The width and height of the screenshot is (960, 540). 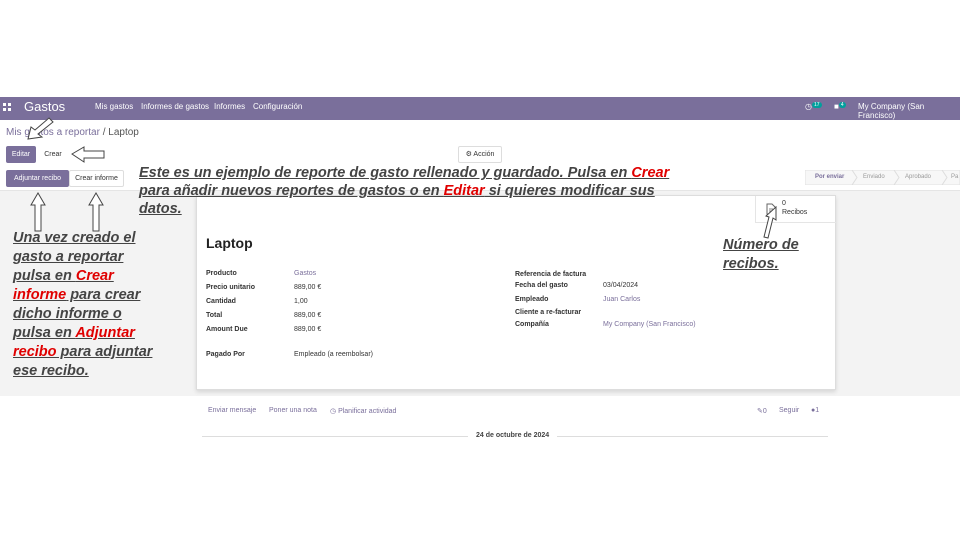 What do you see at coordinates (40, 128) in the screenshot?
I see `arrow-to-edit-icon` at bounding box center [40, 128].